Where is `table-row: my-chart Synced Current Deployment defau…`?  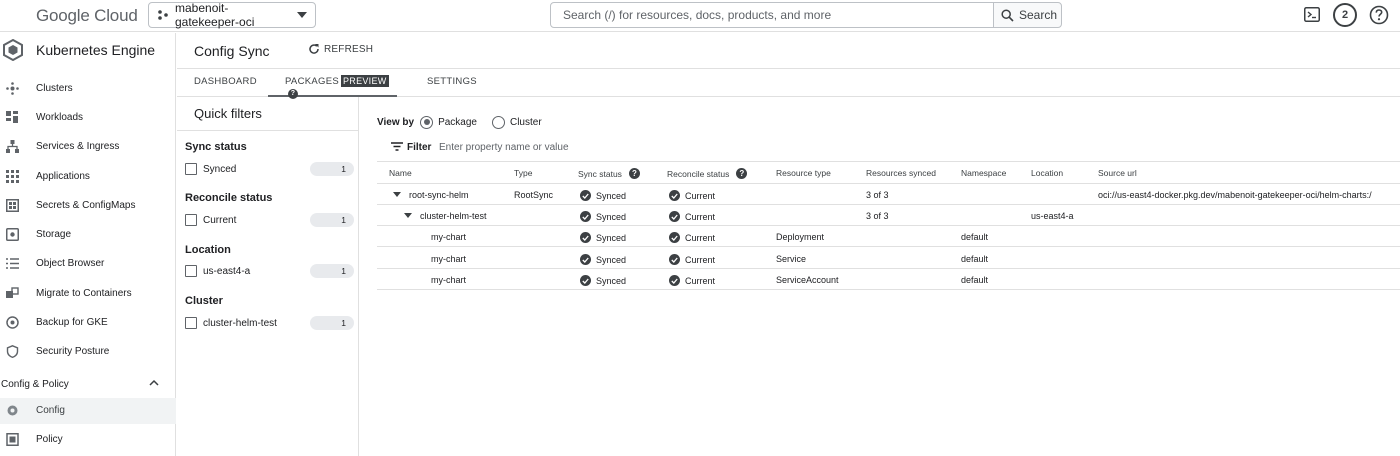 table-row: my-chart Synced Current Deployment defau… is located at coordinates (888, 236).